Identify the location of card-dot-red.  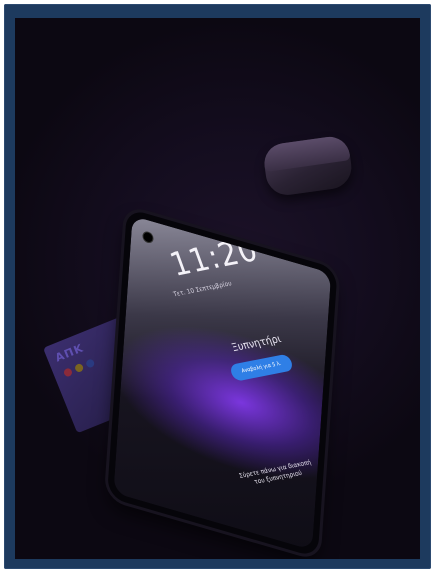
(68, 372).